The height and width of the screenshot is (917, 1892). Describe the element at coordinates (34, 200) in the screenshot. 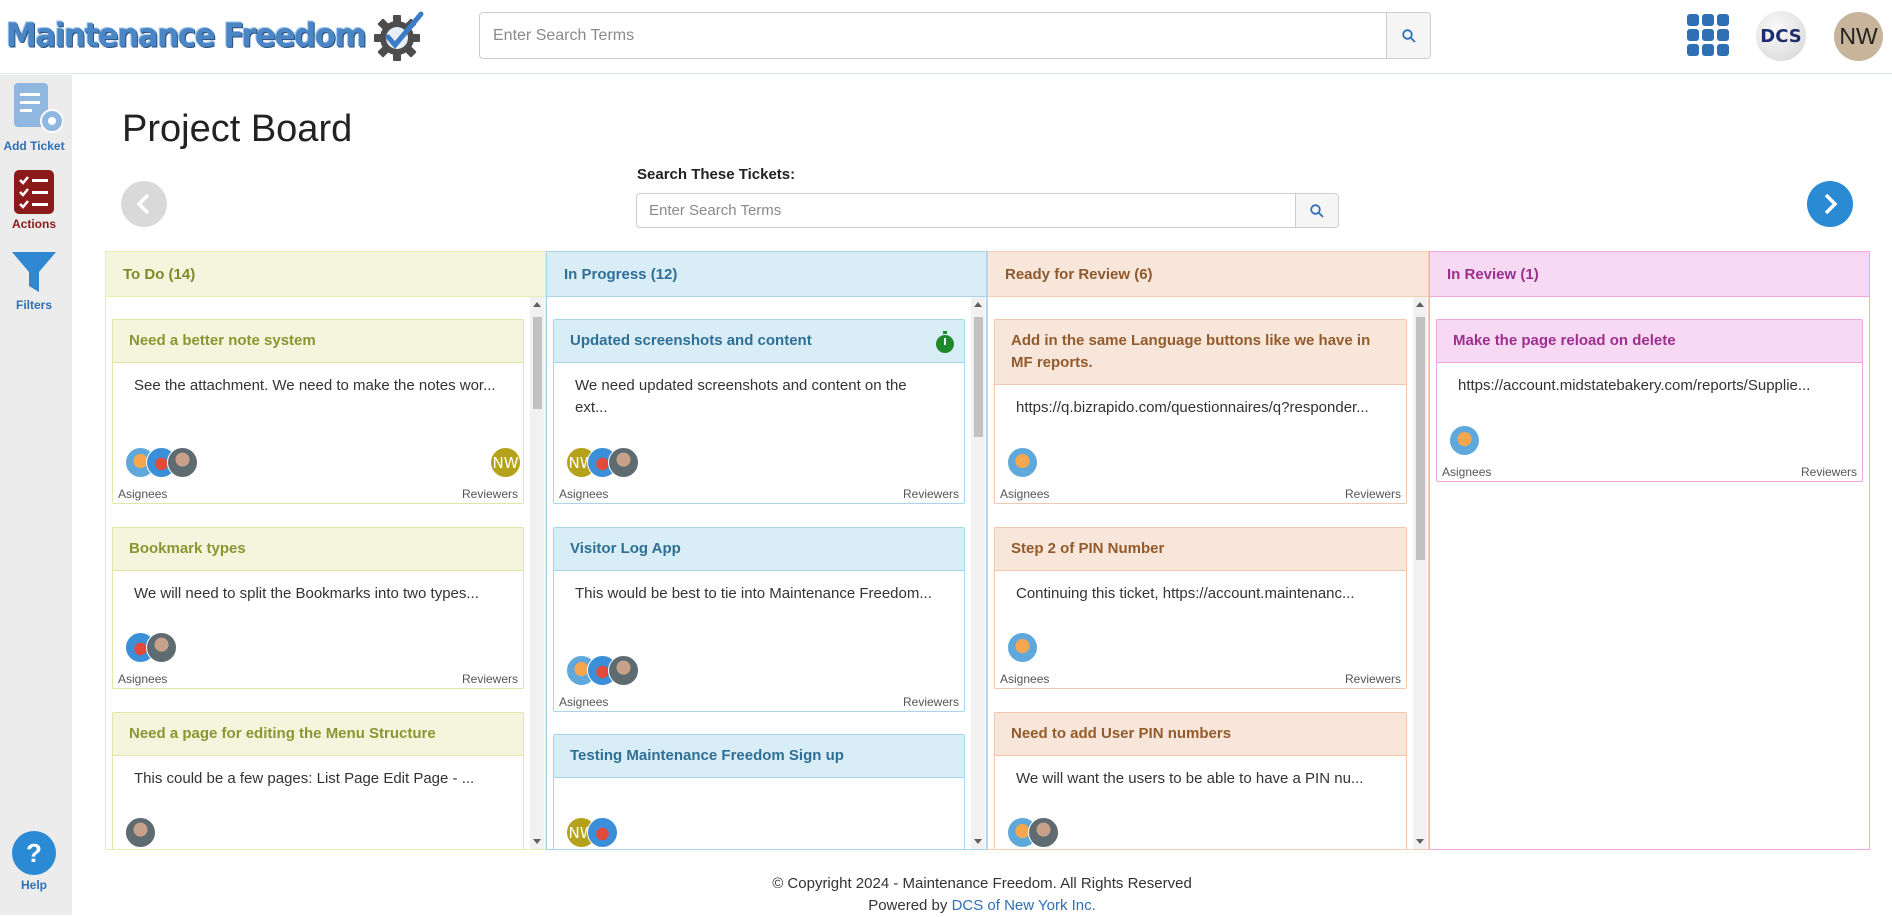

I see `sidebar-item-actions: Actions` at that location.